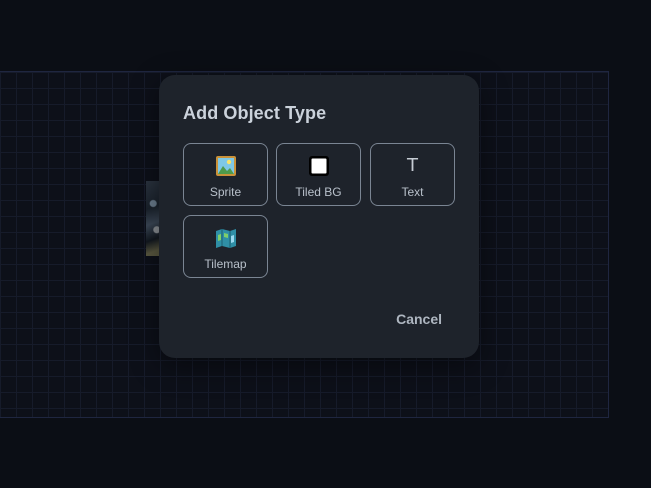 The width and height of the screenshot is (651, 488). What do you see at coordinates (318, 192) in the screenshot?
I see `tiled-bg-option-label: Tiled BG` at bounding box center [318, 192].